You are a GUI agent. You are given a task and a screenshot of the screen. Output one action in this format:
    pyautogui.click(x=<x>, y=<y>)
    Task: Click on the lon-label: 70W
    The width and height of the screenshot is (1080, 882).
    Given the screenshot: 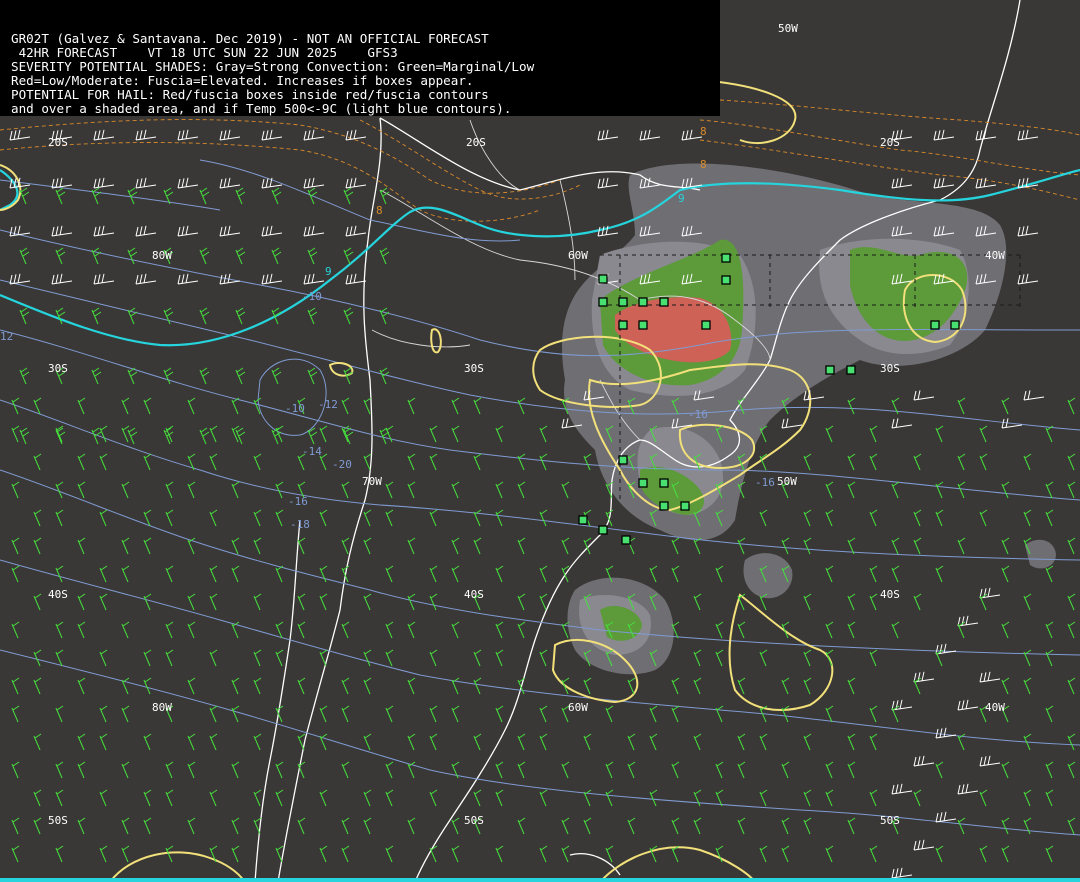 What is the action you would take?
    pyautogui.click(x=372, y=481)
    